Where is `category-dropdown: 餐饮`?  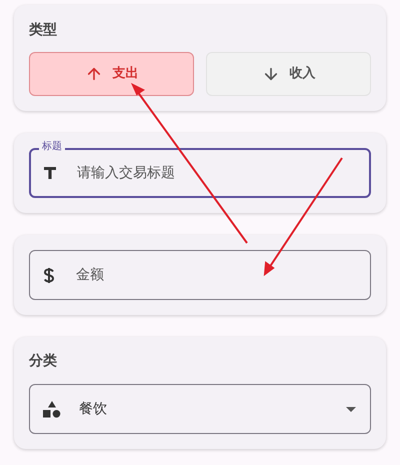
category-dropdown: 餐饮 is located at coordinates (200, 409).